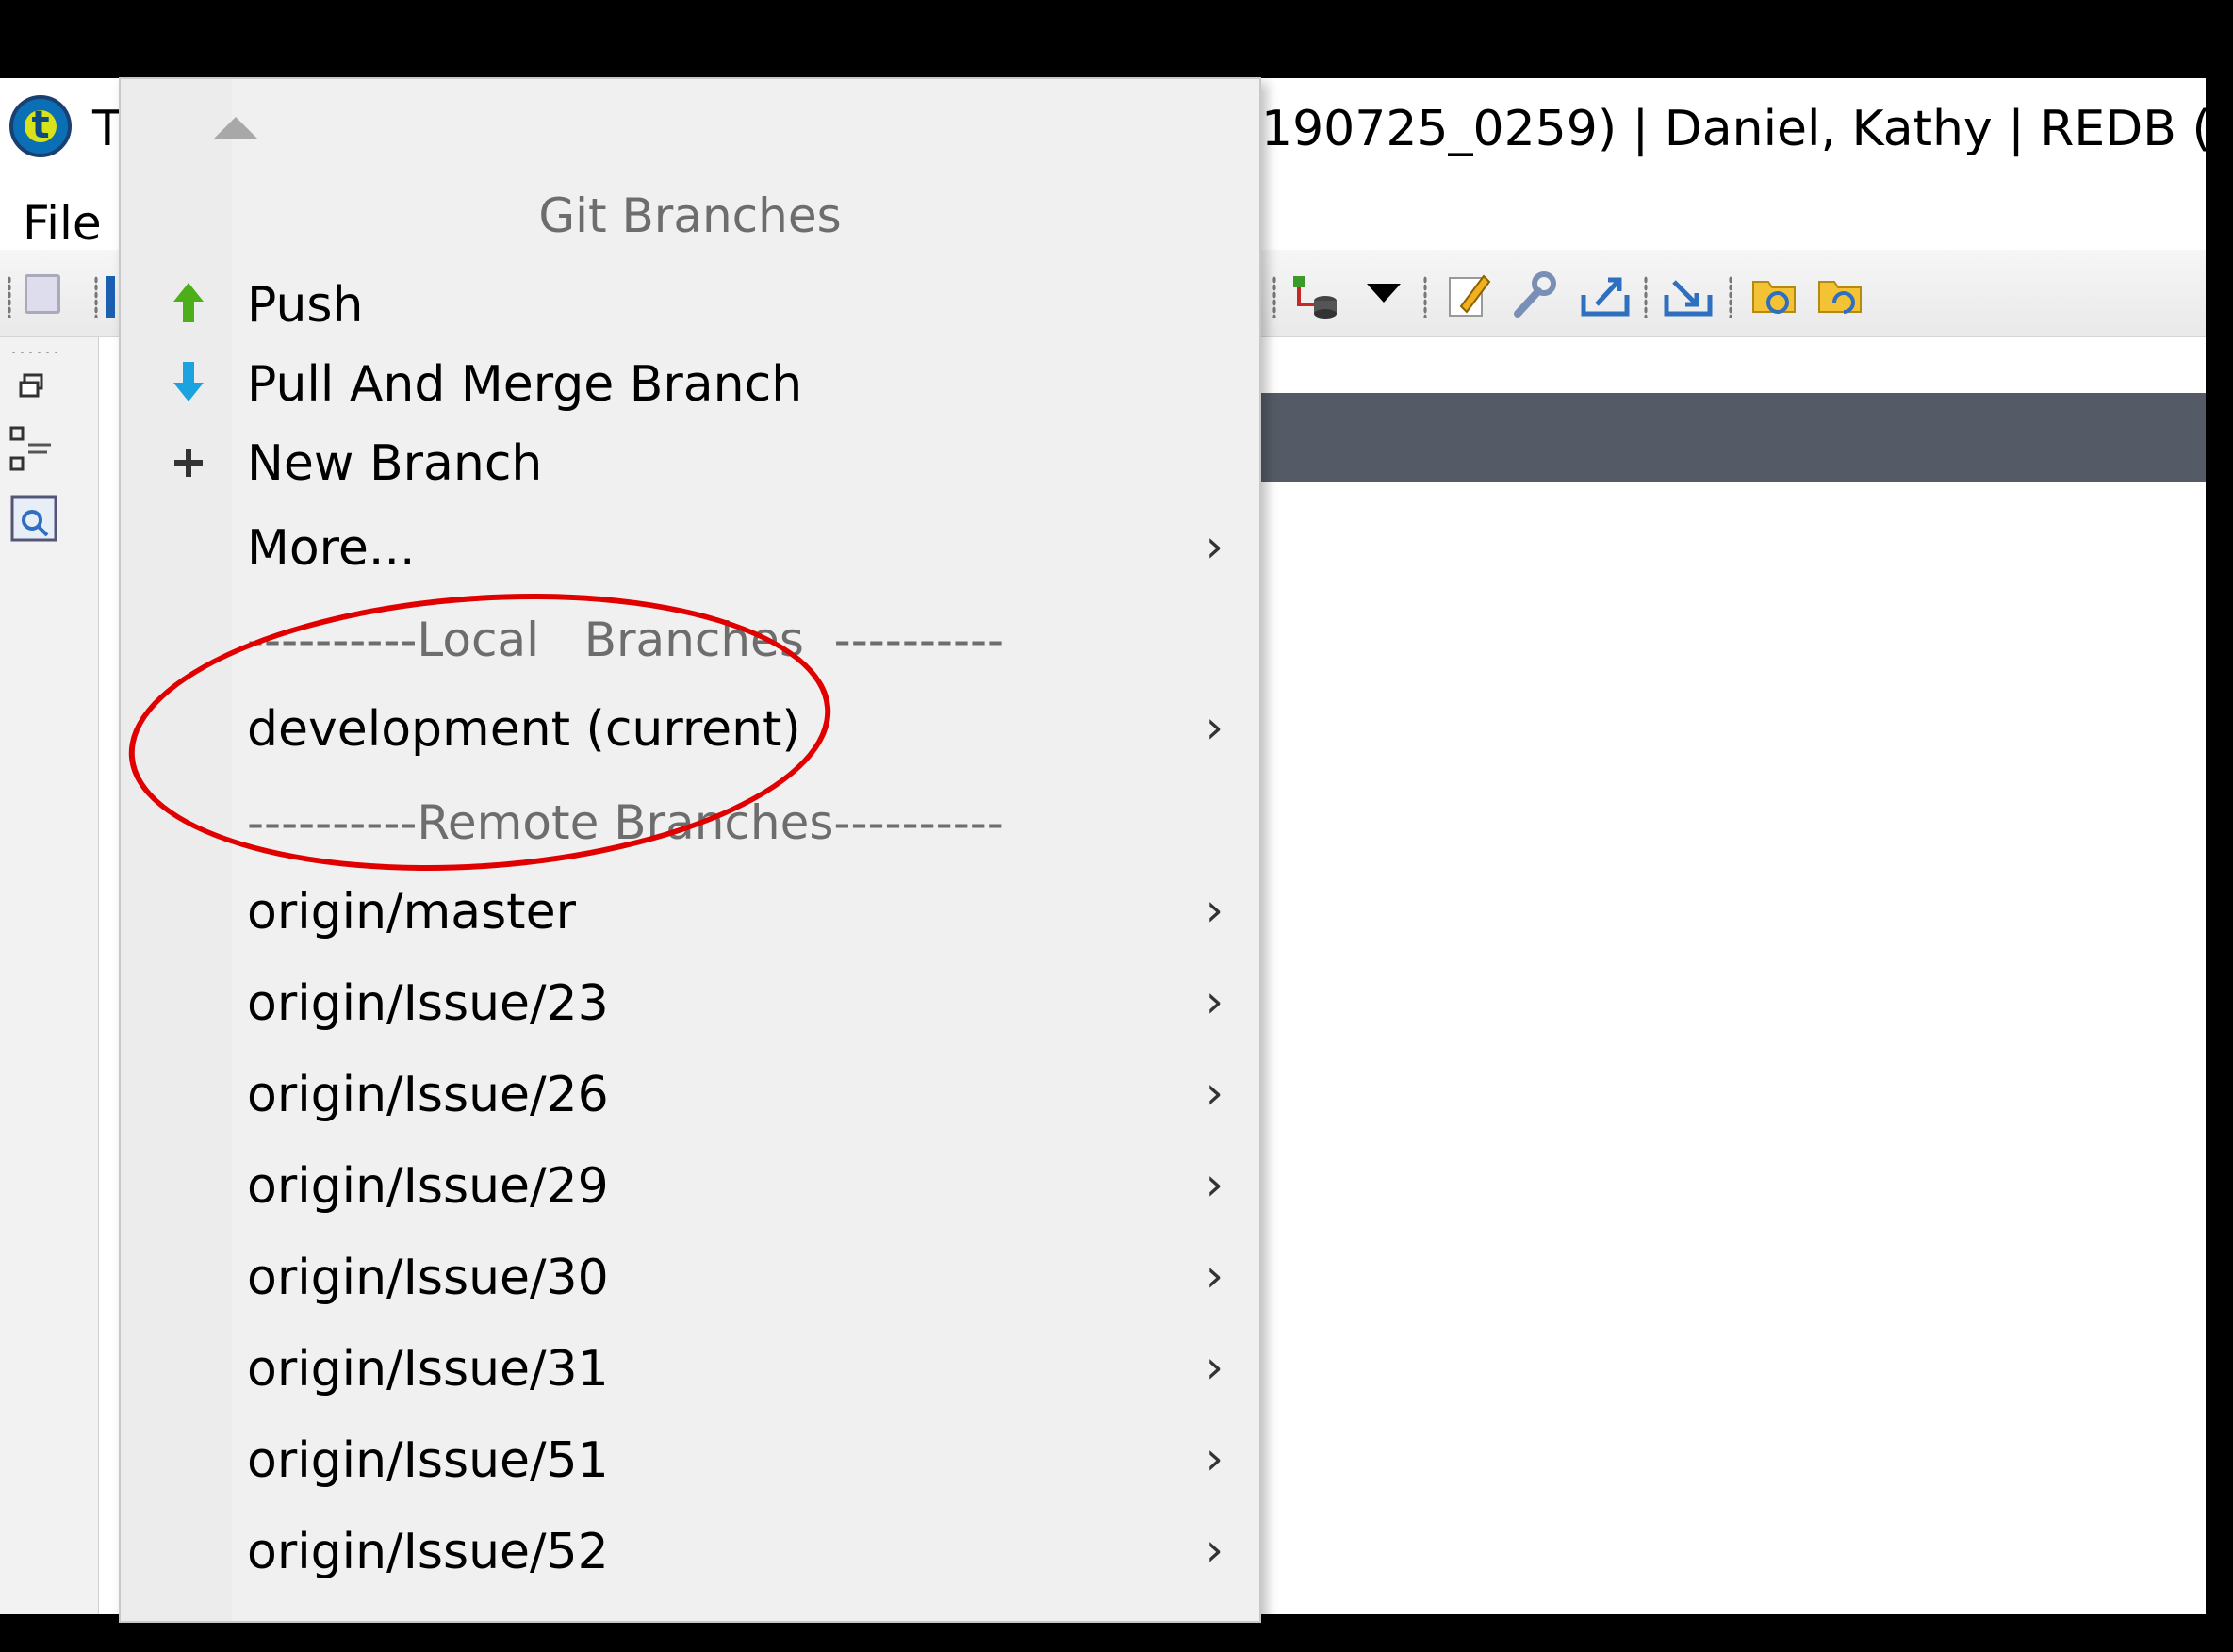 Image resolution: width=2233 pixels, height=1652 pixels. What do you see at coordinates (625, 822) in the screenshot?
I see `remote-branches-separator: ----------Remote Branches----------` at bounding box center [625, 822].